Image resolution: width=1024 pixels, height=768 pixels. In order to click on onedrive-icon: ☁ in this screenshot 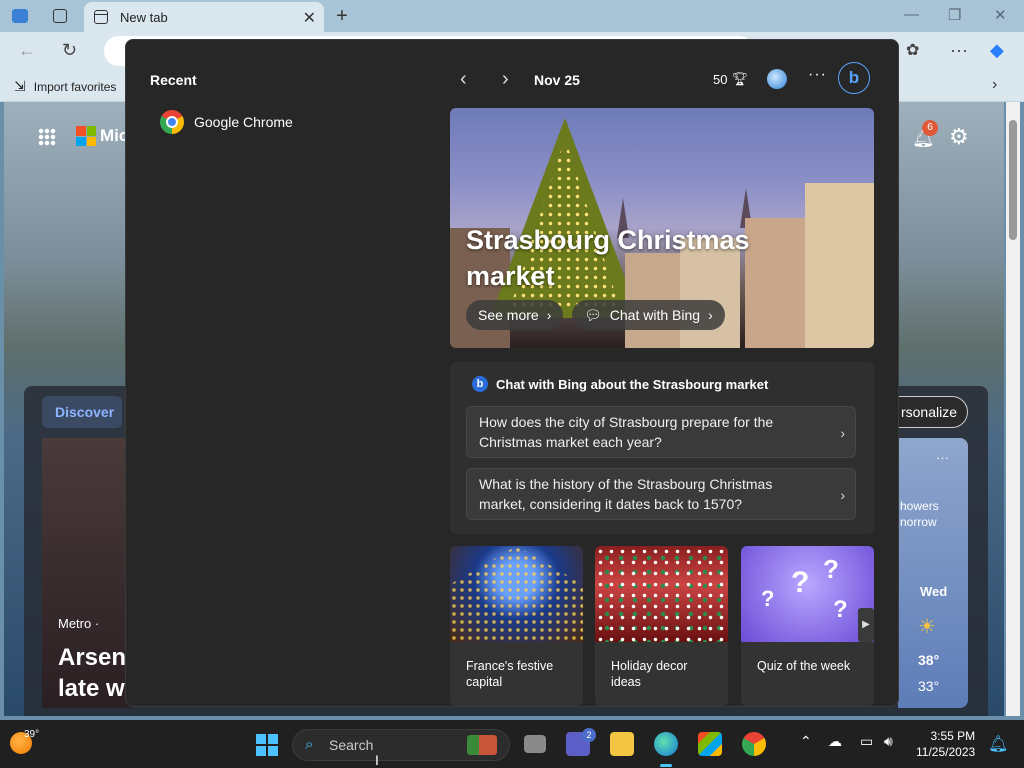, I will do `click(835, 741)`.